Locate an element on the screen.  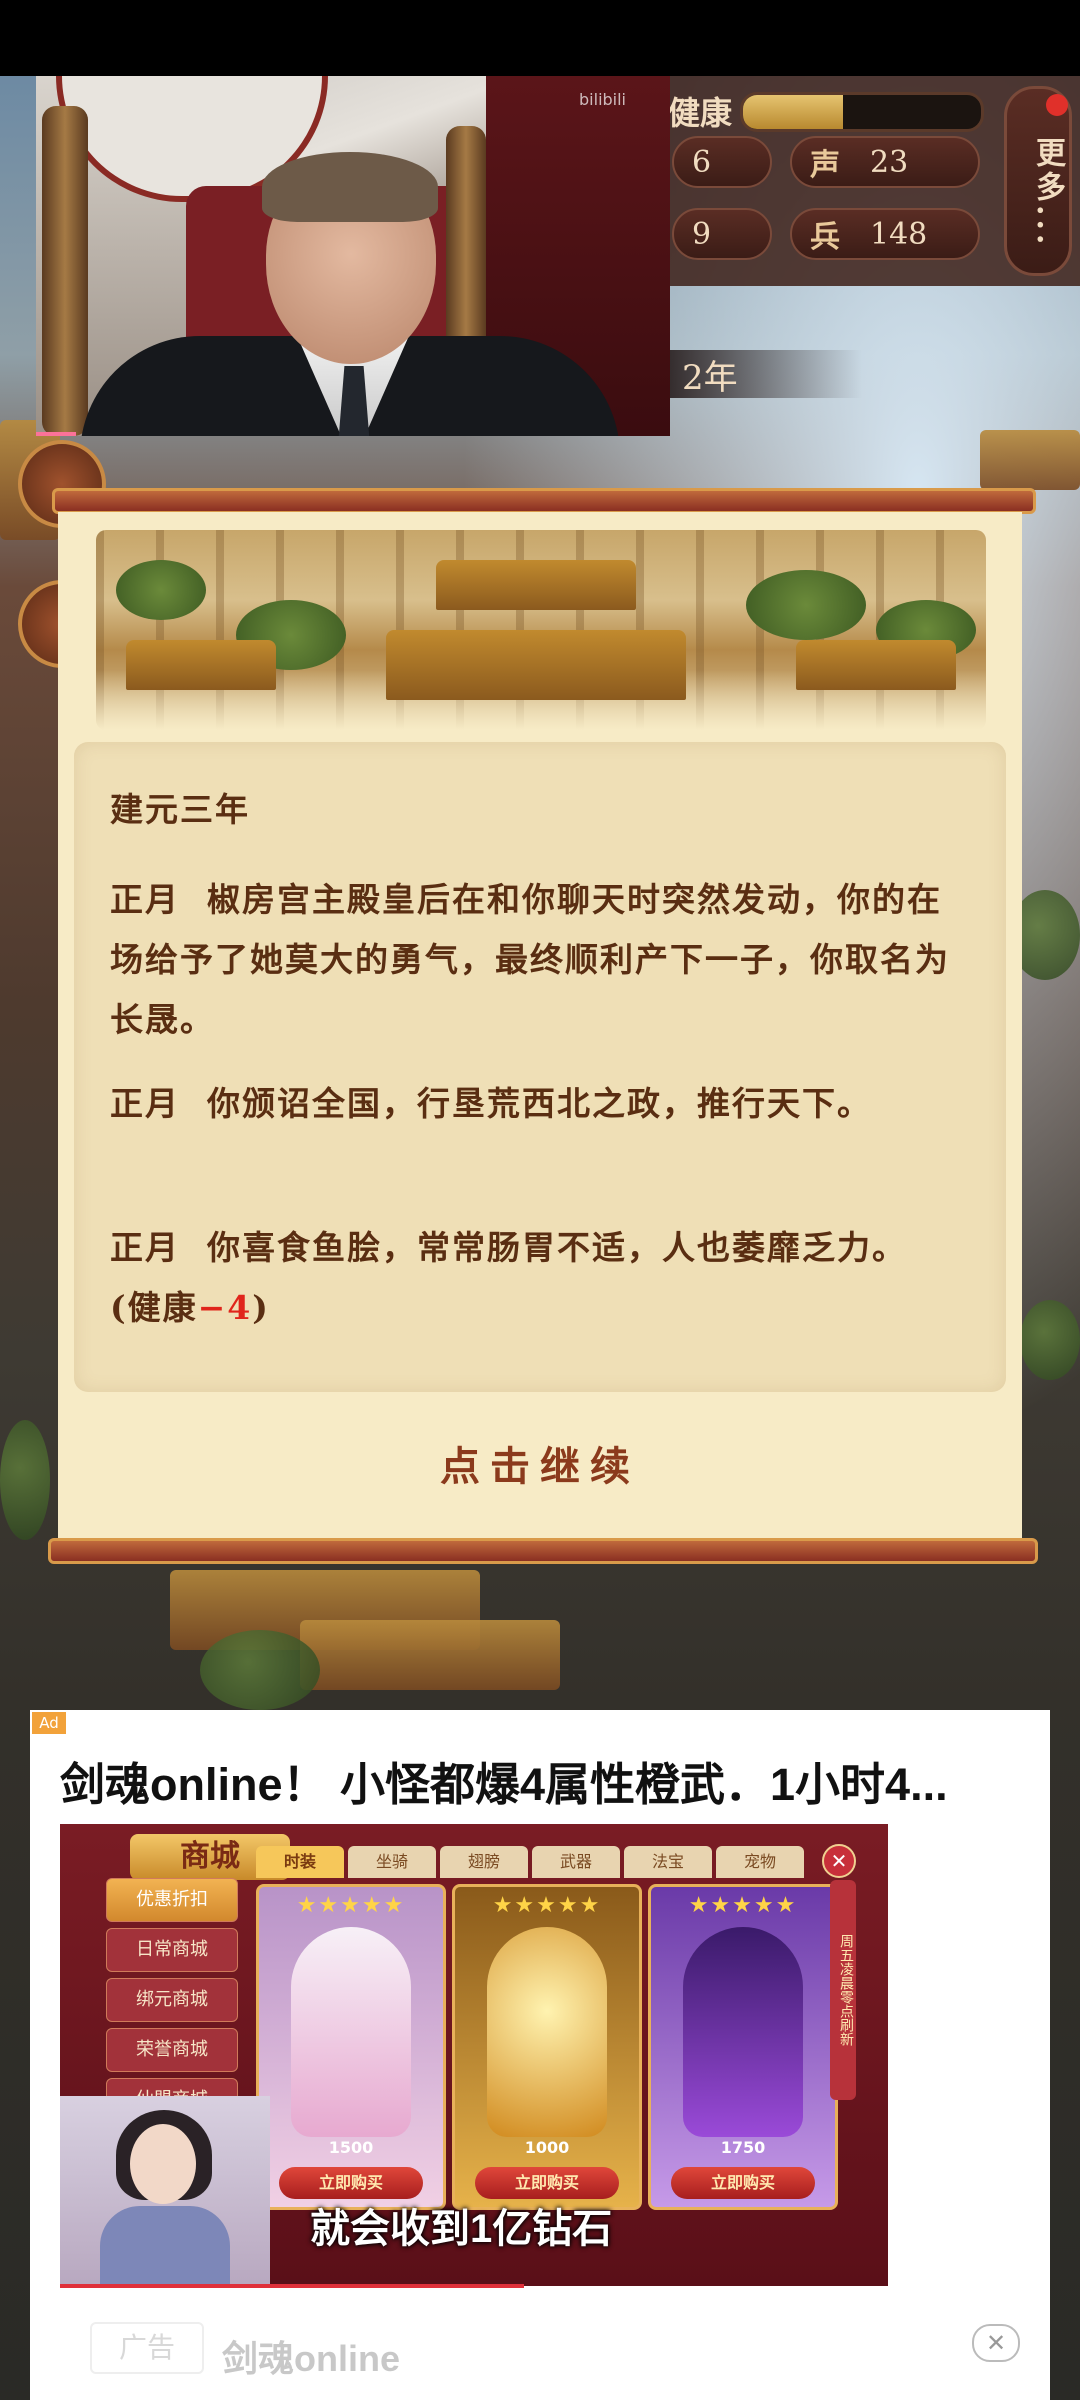
video-person-hair is located at coordinates (350, 187).